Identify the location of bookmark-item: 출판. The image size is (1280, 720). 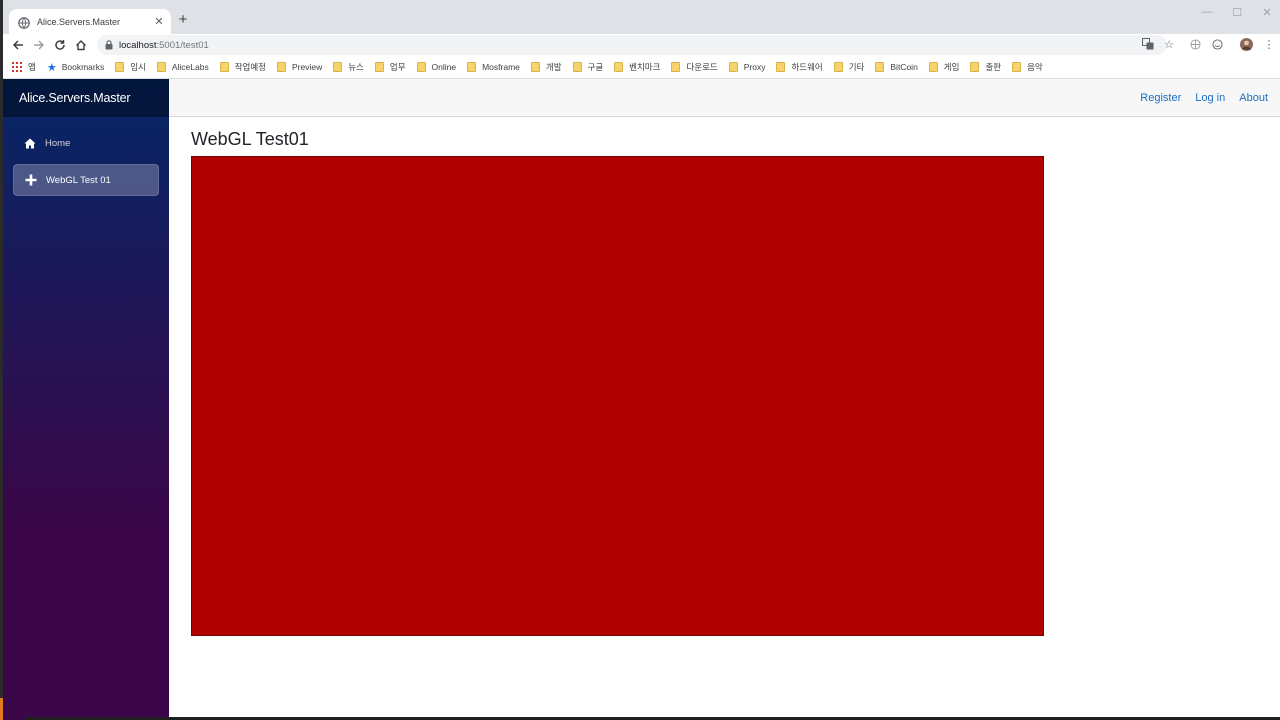
(985, 67).